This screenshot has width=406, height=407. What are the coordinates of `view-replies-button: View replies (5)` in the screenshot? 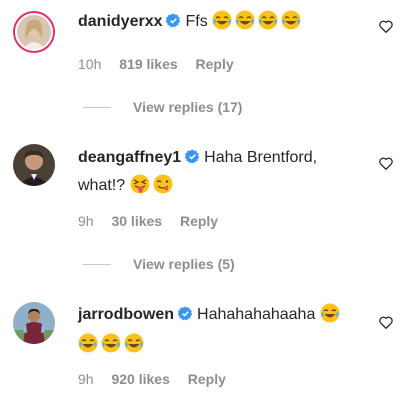 It's located at (159, 264).